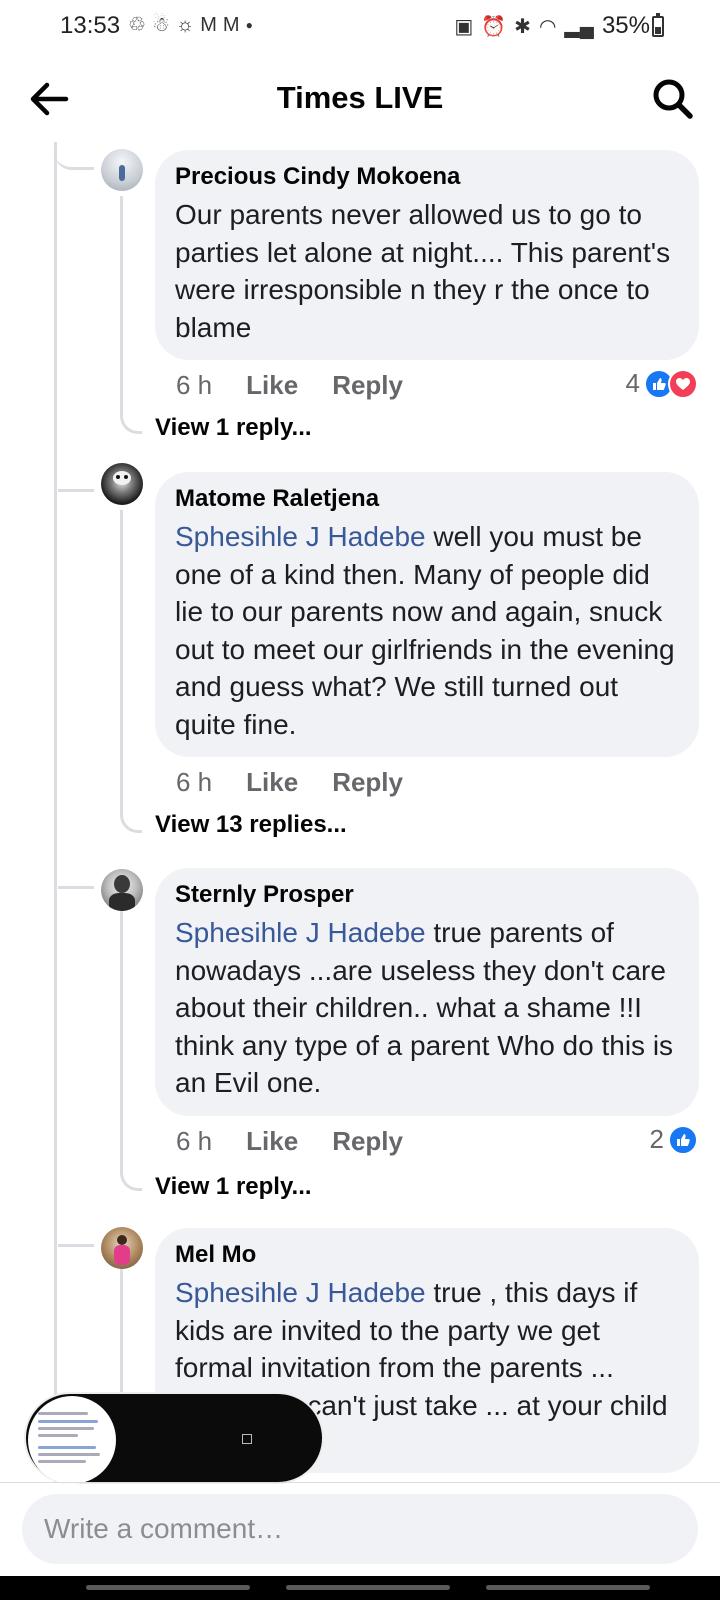  Describe the element at coordinates (522, 26) in the screenshot. I see `bluetooth-icon: ✱` at that location.